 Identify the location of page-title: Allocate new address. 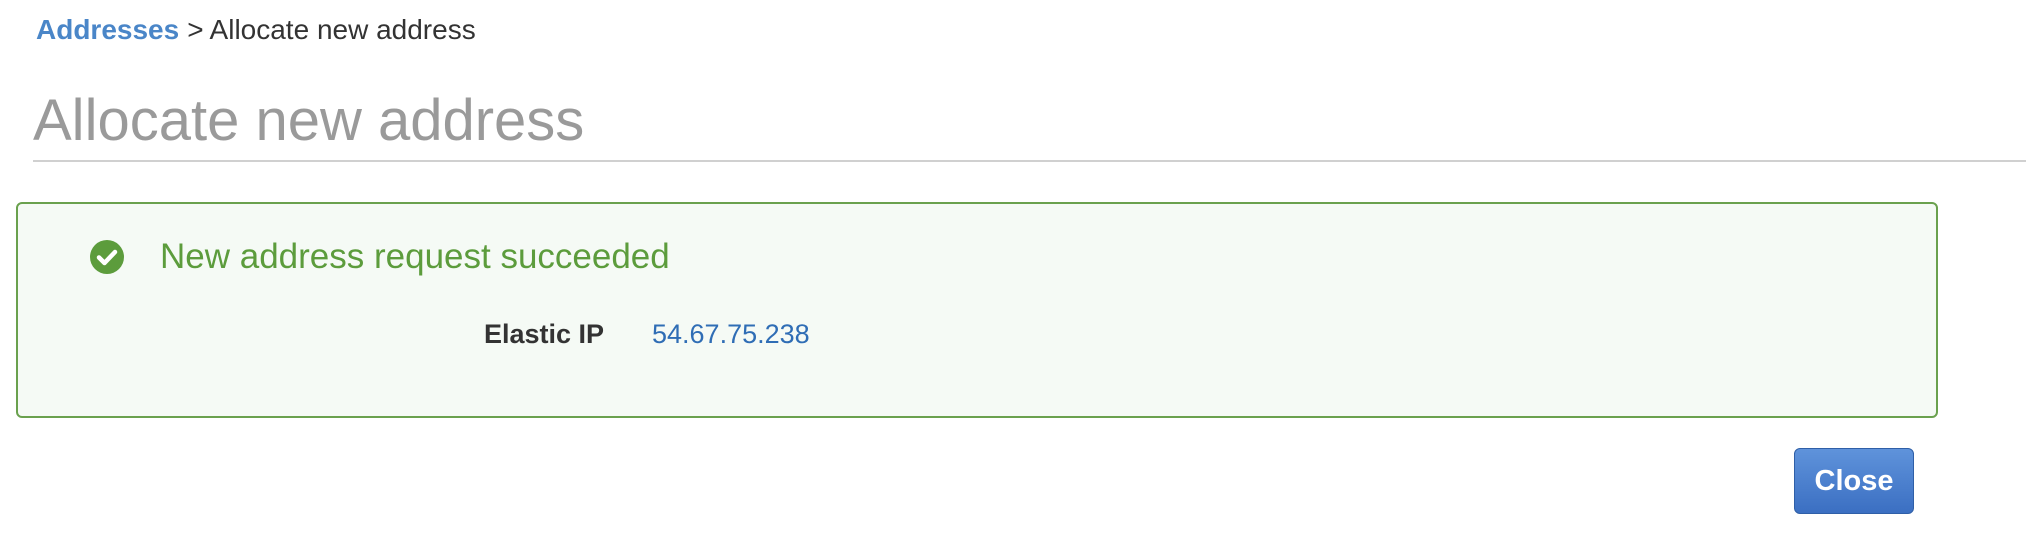
(309, 120).